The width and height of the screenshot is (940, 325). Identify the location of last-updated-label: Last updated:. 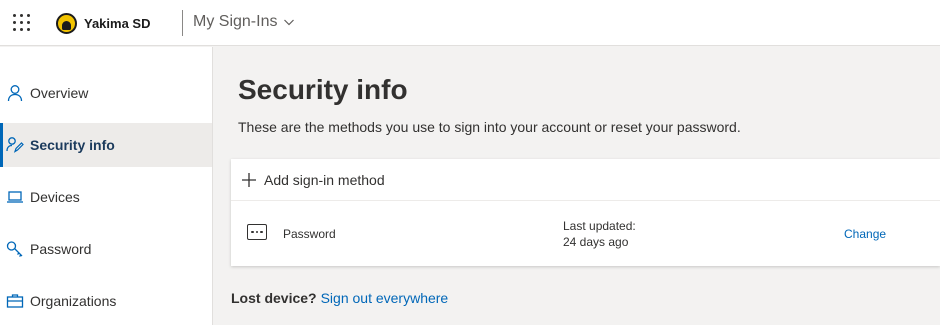
(599, 226).